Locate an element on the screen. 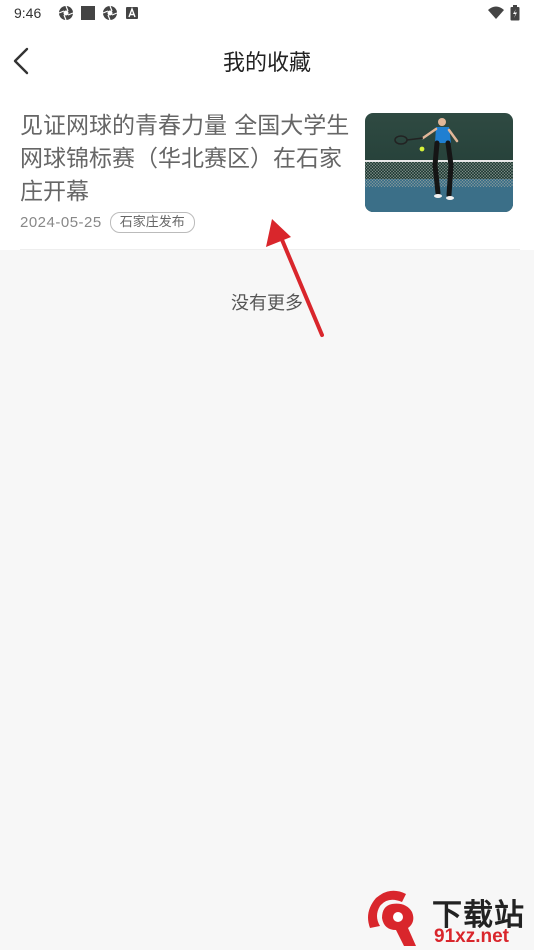  wifi-icon is located at coordinates (496, 12).